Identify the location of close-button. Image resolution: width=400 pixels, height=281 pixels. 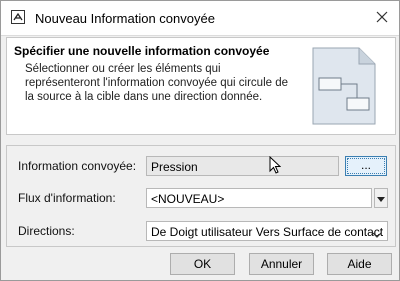
(382, 18).